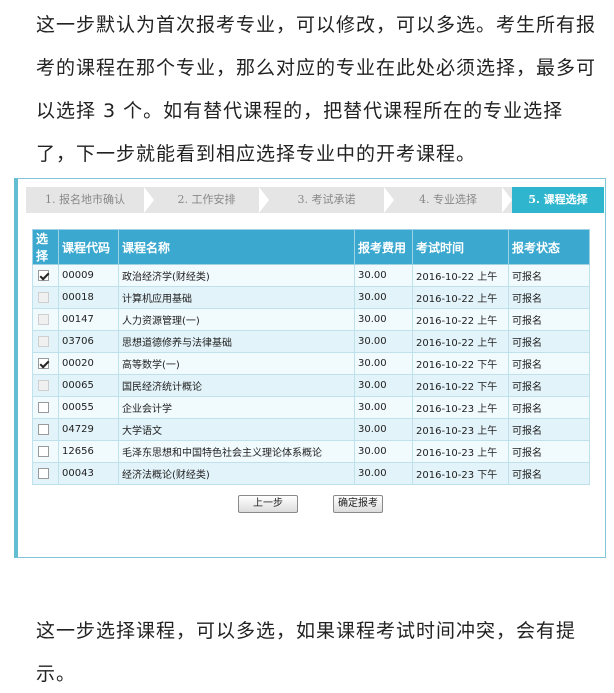  What do you see at coordinates (236, 247) in the screenshot?
I see `col-header-name: 课程名称` at bounding box center [236, 247].